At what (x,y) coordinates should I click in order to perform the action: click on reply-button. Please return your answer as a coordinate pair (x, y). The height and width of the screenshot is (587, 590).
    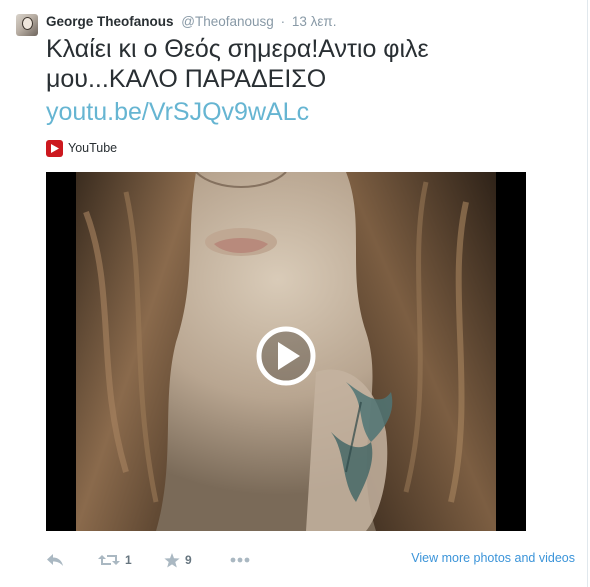
    Looking at the image, I should click on (55, 560).